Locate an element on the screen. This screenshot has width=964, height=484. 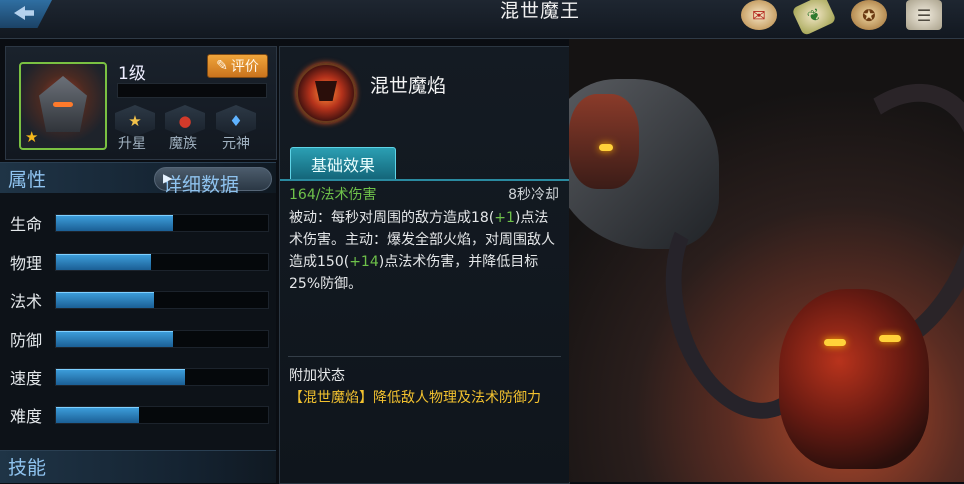
attributes-title: 属性 is located at coordinates (27, 180).